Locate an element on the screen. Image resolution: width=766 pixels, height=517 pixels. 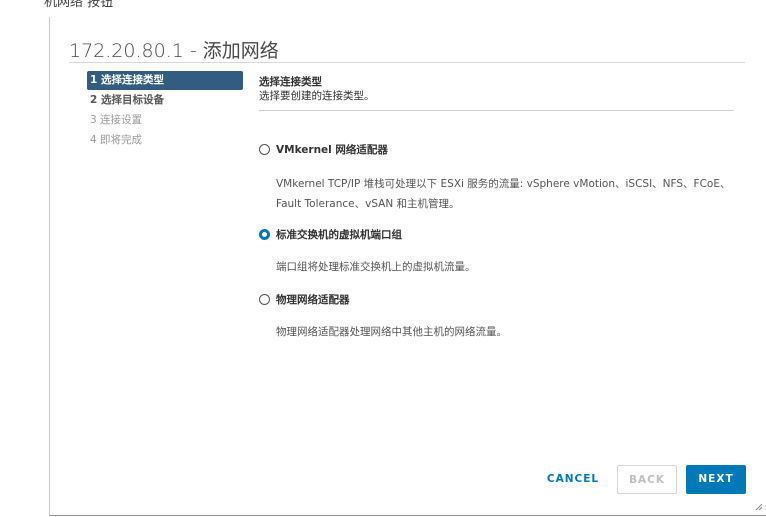
option-label: VMkernel 网络适配器 is located at coordinates (332, 149).